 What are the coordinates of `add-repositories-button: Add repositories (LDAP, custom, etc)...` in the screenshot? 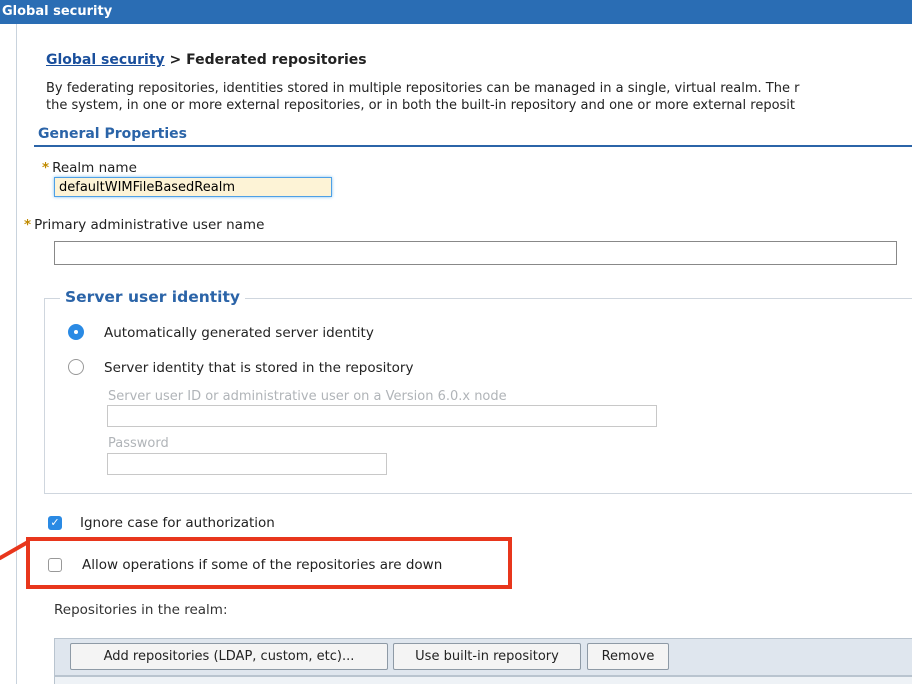 It's located at (229, 656).